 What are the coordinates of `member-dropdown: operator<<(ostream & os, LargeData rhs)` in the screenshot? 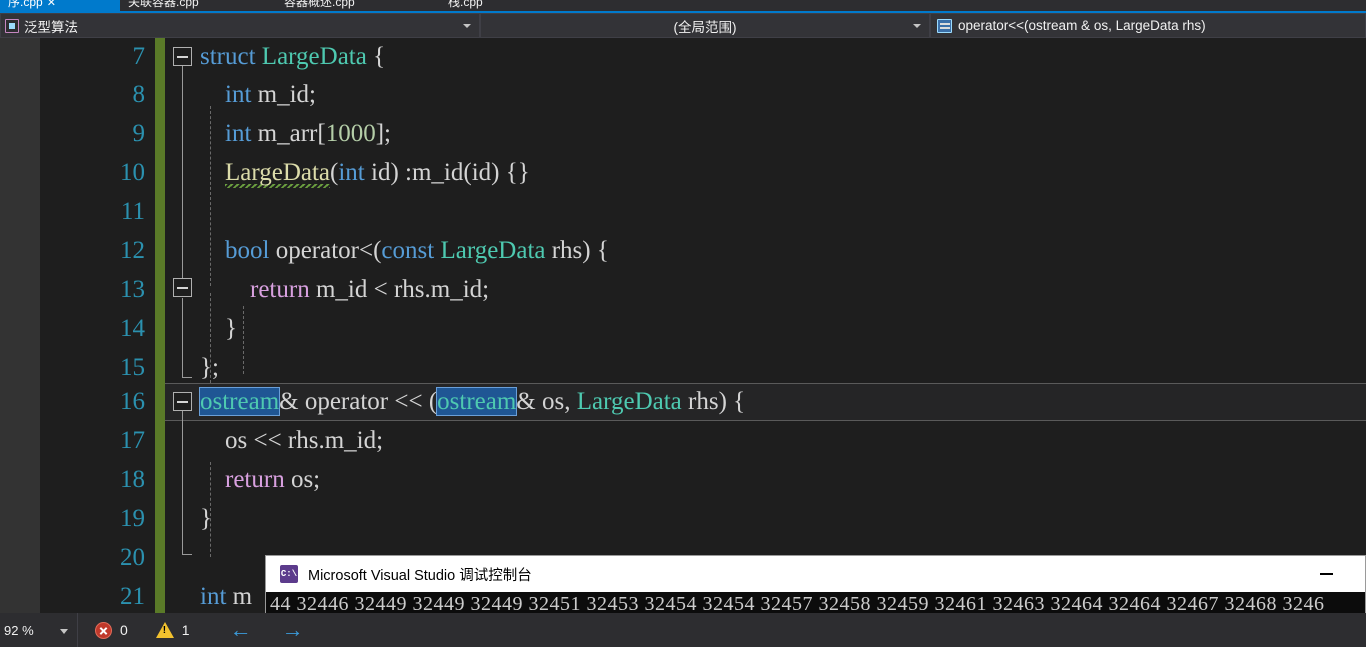 It's located at (1148, 25).